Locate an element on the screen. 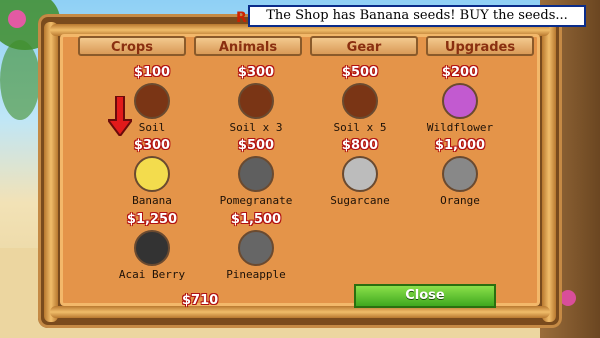 Image resolution: width=600 pixels, height=338 pixels. tab-upgrades: Upgrades is located at coordinates (480, 46).